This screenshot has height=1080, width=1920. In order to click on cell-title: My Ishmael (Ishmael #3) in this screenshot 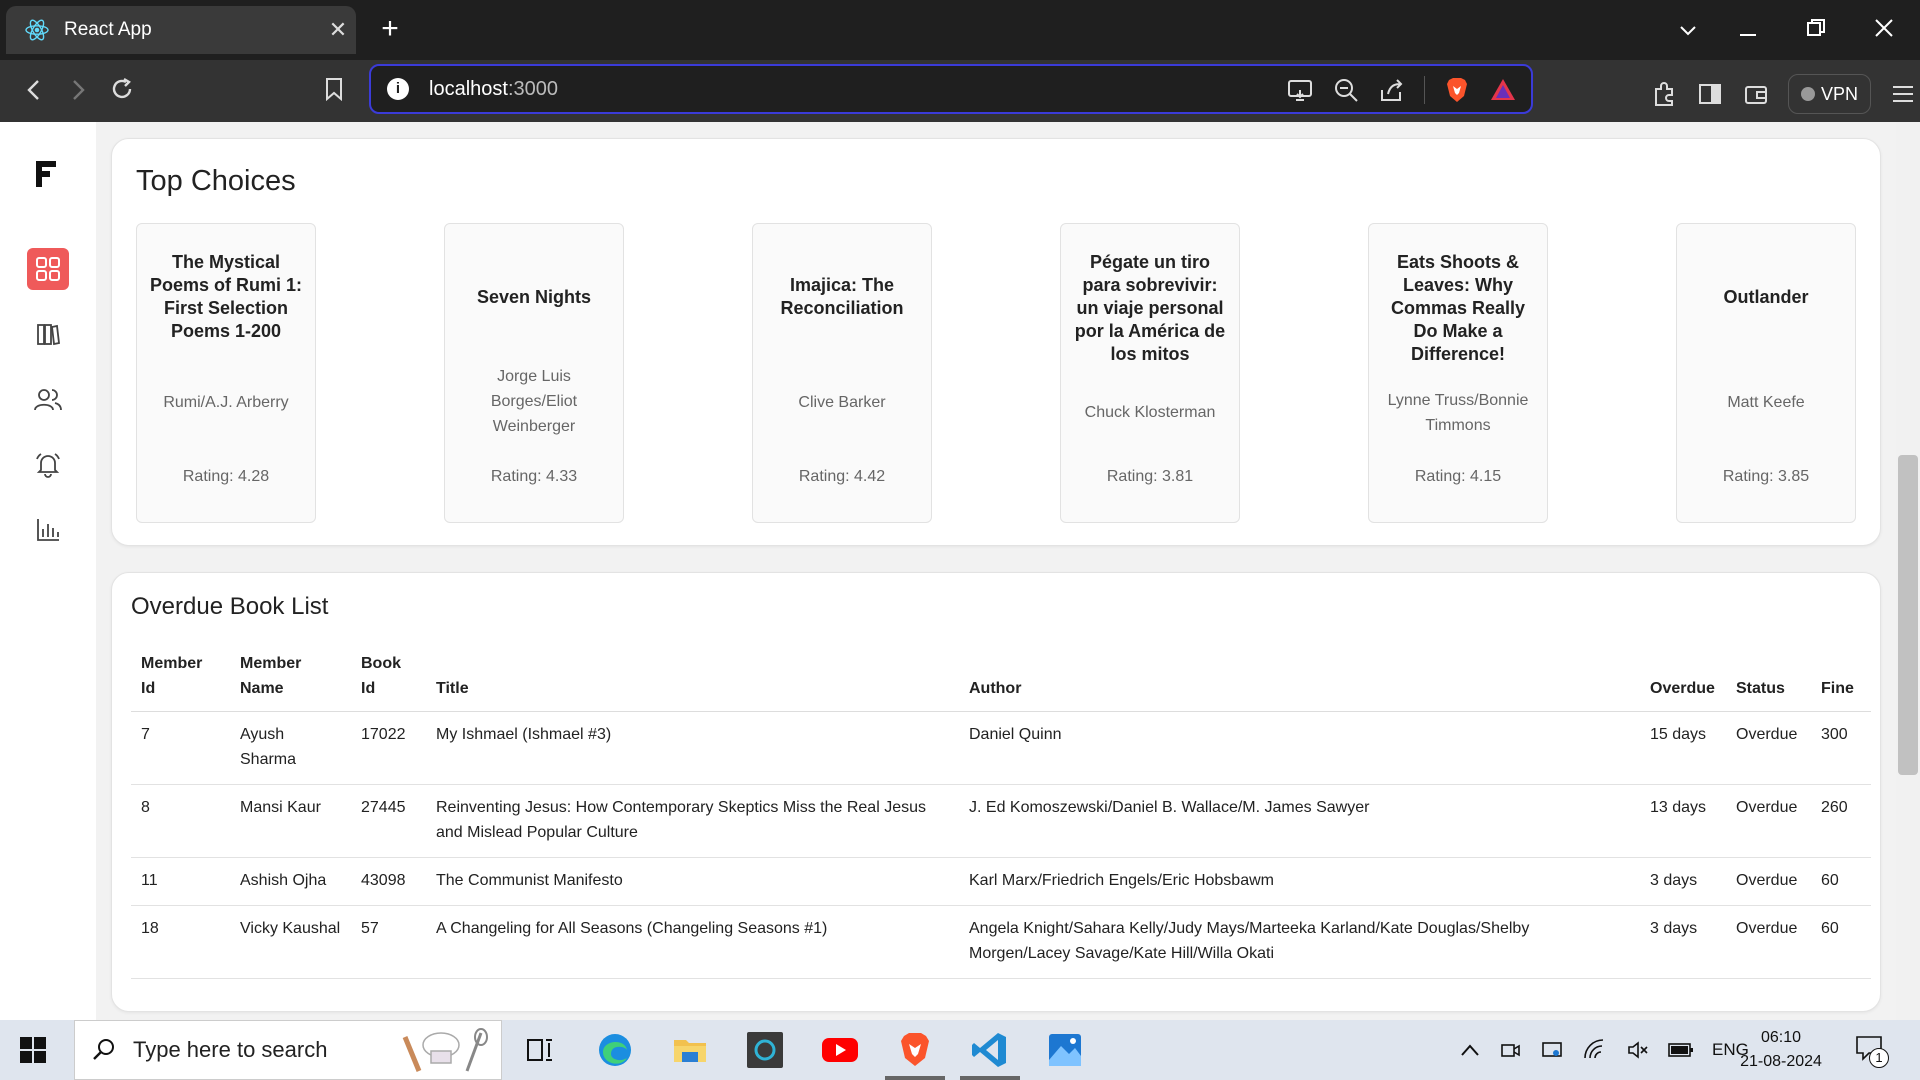, I will do `click(692, 748)`.